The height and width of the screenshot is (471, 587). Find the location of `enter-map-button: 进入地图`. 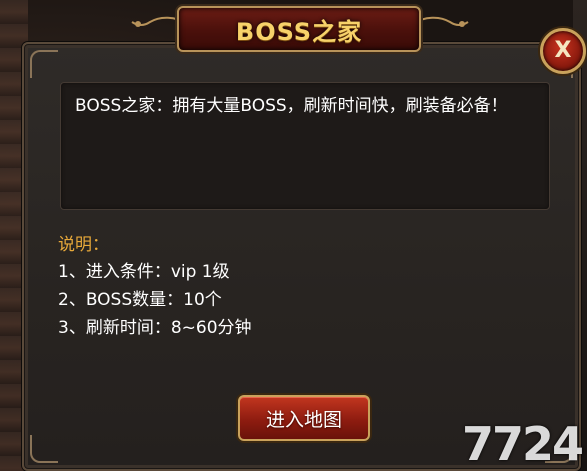

enter-map-button: 进入地图 is located at coordinates (304, 418).